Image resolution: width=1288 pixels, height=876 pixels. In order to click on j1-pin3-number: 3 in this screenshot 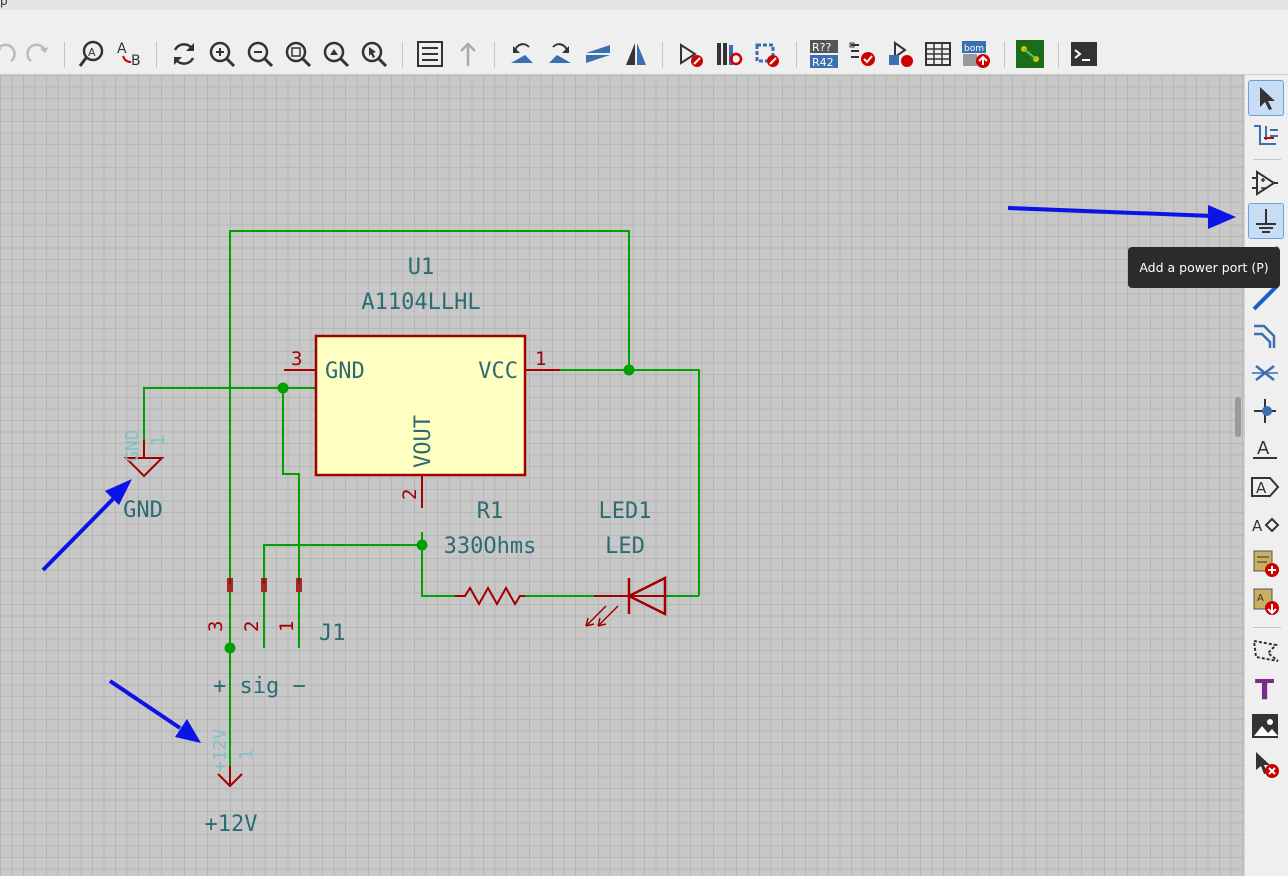, I will do `click(216, 626)`.